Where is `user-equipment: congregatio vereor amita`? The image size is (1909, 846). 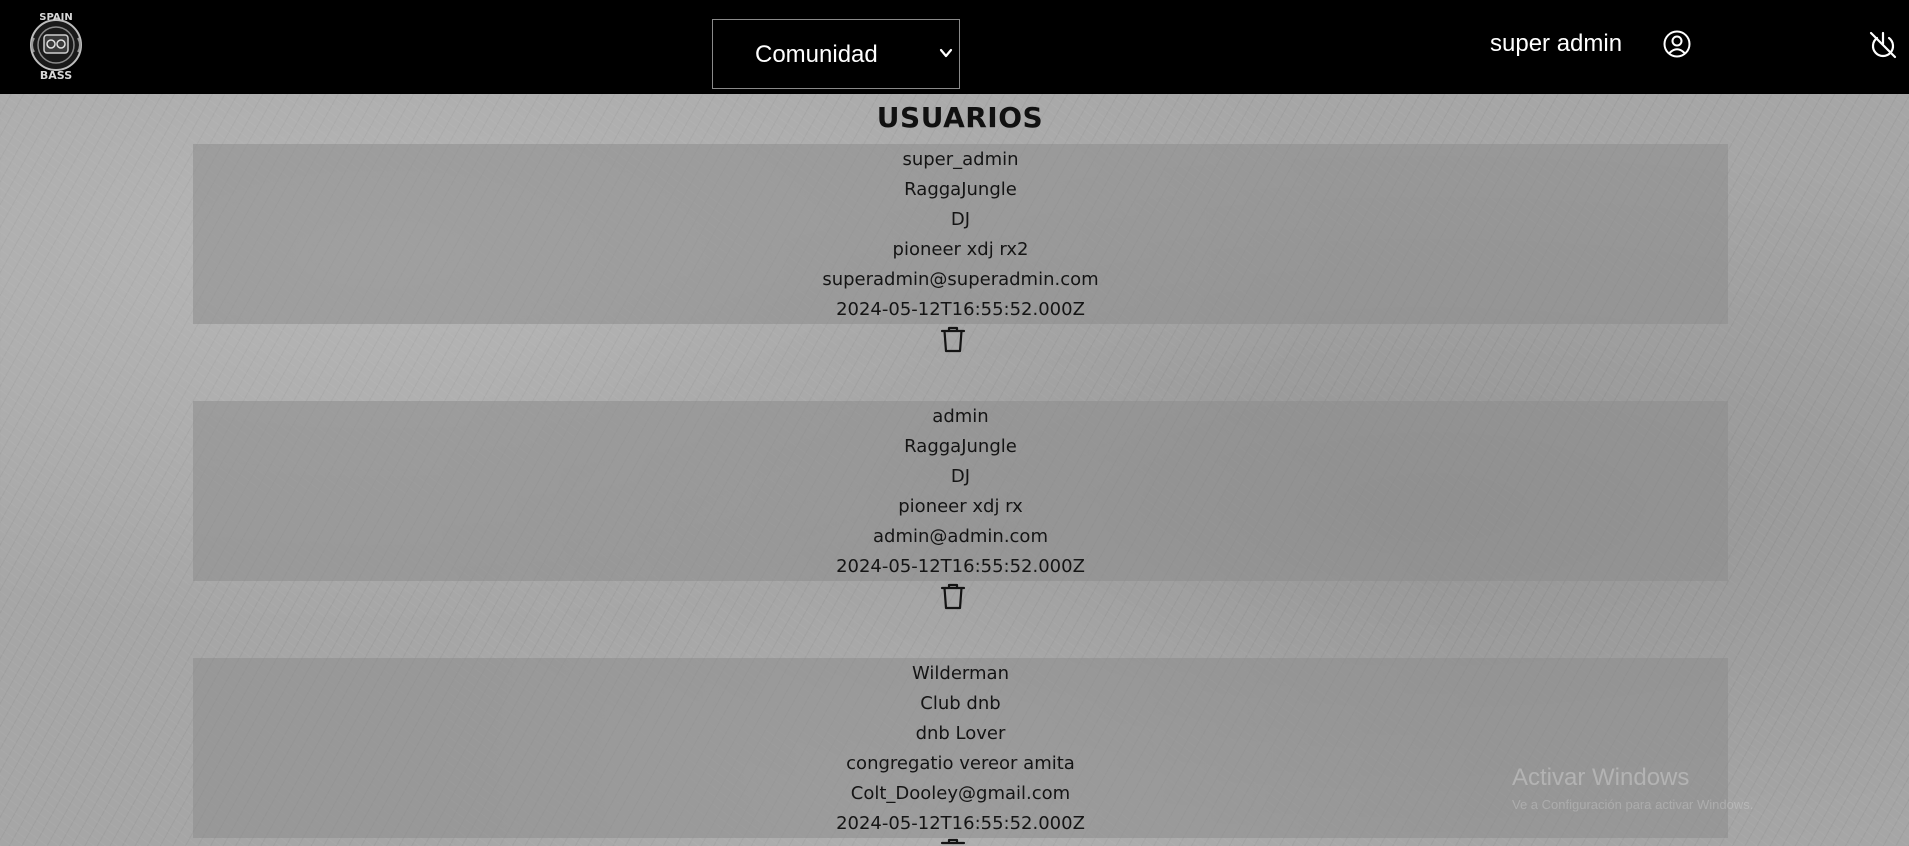 user-equipment: congregatio vereor amita is located at coordinates (960, 763).